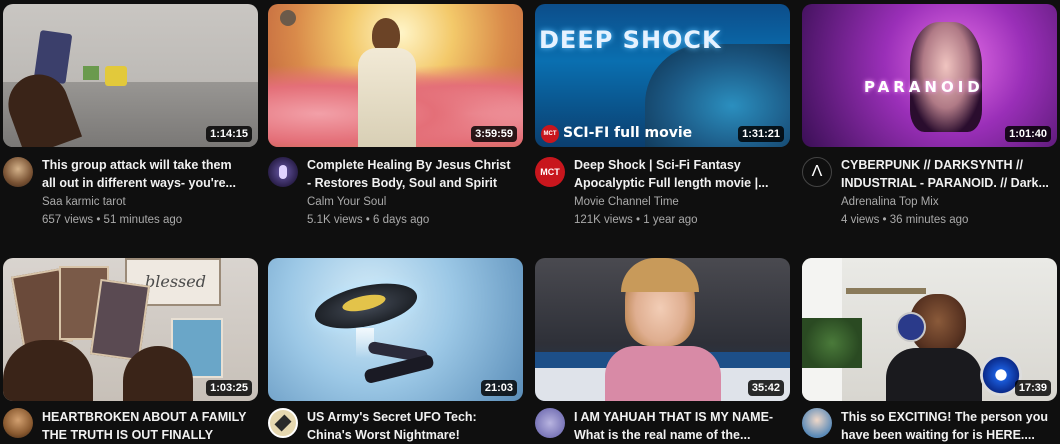 This screenshot has height=444, width=1060. I want to click on video-thumbnail: 17:39, so click(929, 329).